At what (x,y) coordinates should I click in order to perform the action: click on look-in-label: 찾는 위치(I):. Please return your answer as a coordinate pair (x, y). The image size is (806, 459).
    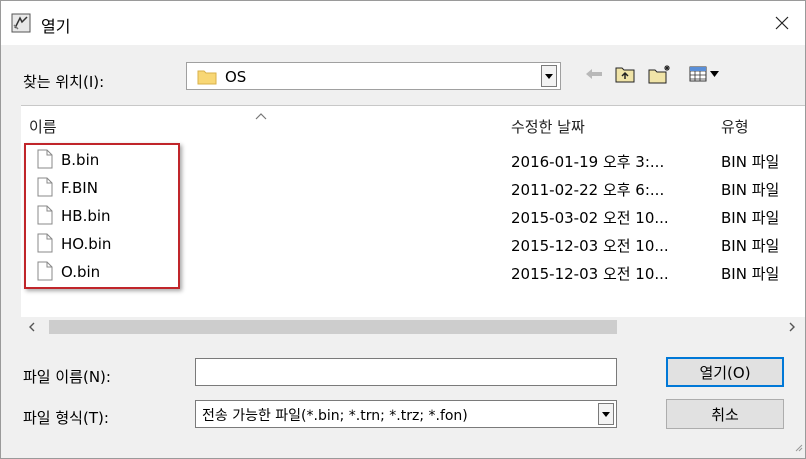
    Looking at the image, I should click on (64, 82).